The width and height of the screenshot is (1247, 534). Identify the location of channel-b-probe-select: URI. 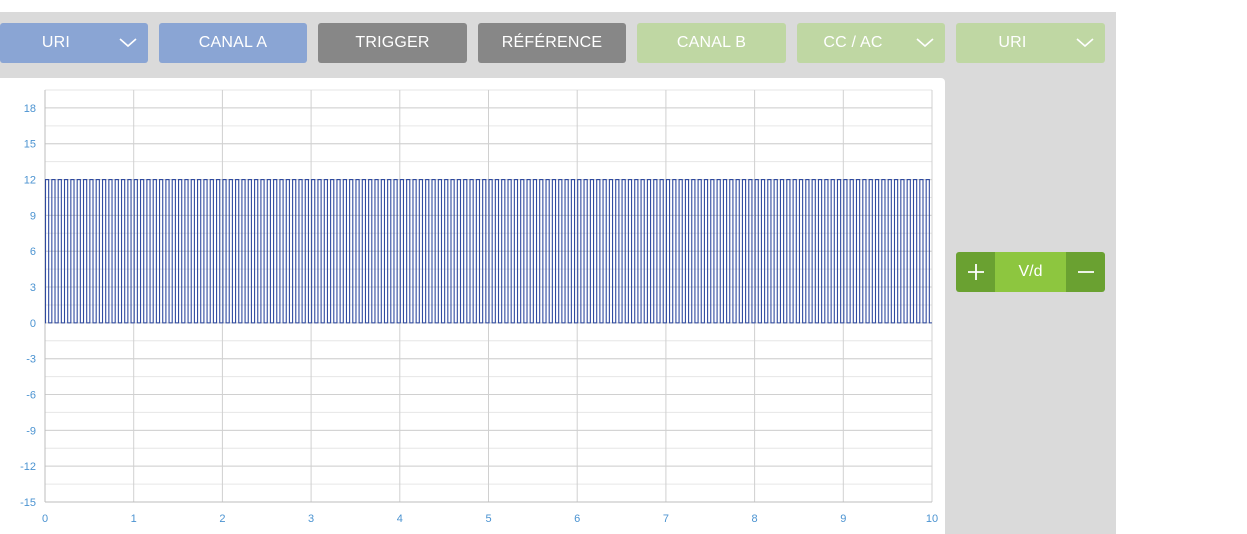
(1030, 43).